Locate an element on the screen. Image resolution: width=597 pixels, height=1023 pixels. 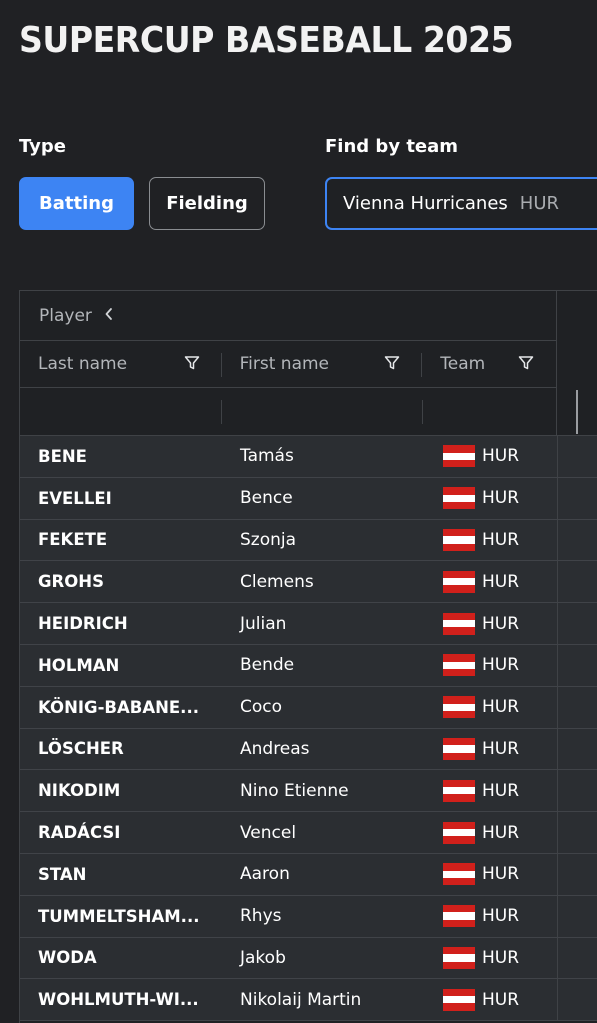
table-row: HEIDRICH Julian HUR is located at coordinates (308, 624).